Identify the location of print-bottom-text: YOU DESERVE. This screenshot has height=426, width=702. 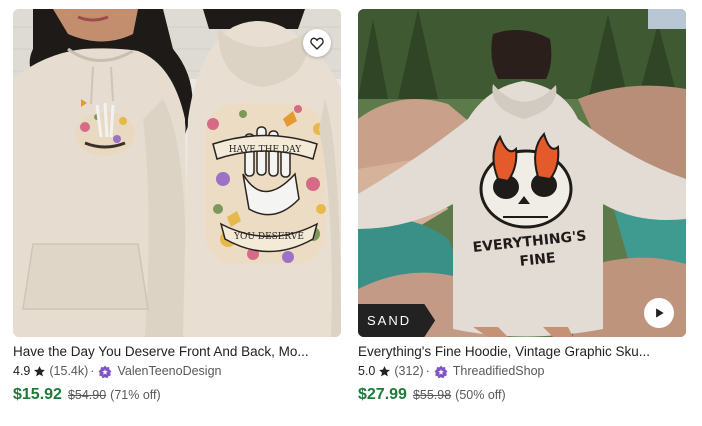
(268, 237).